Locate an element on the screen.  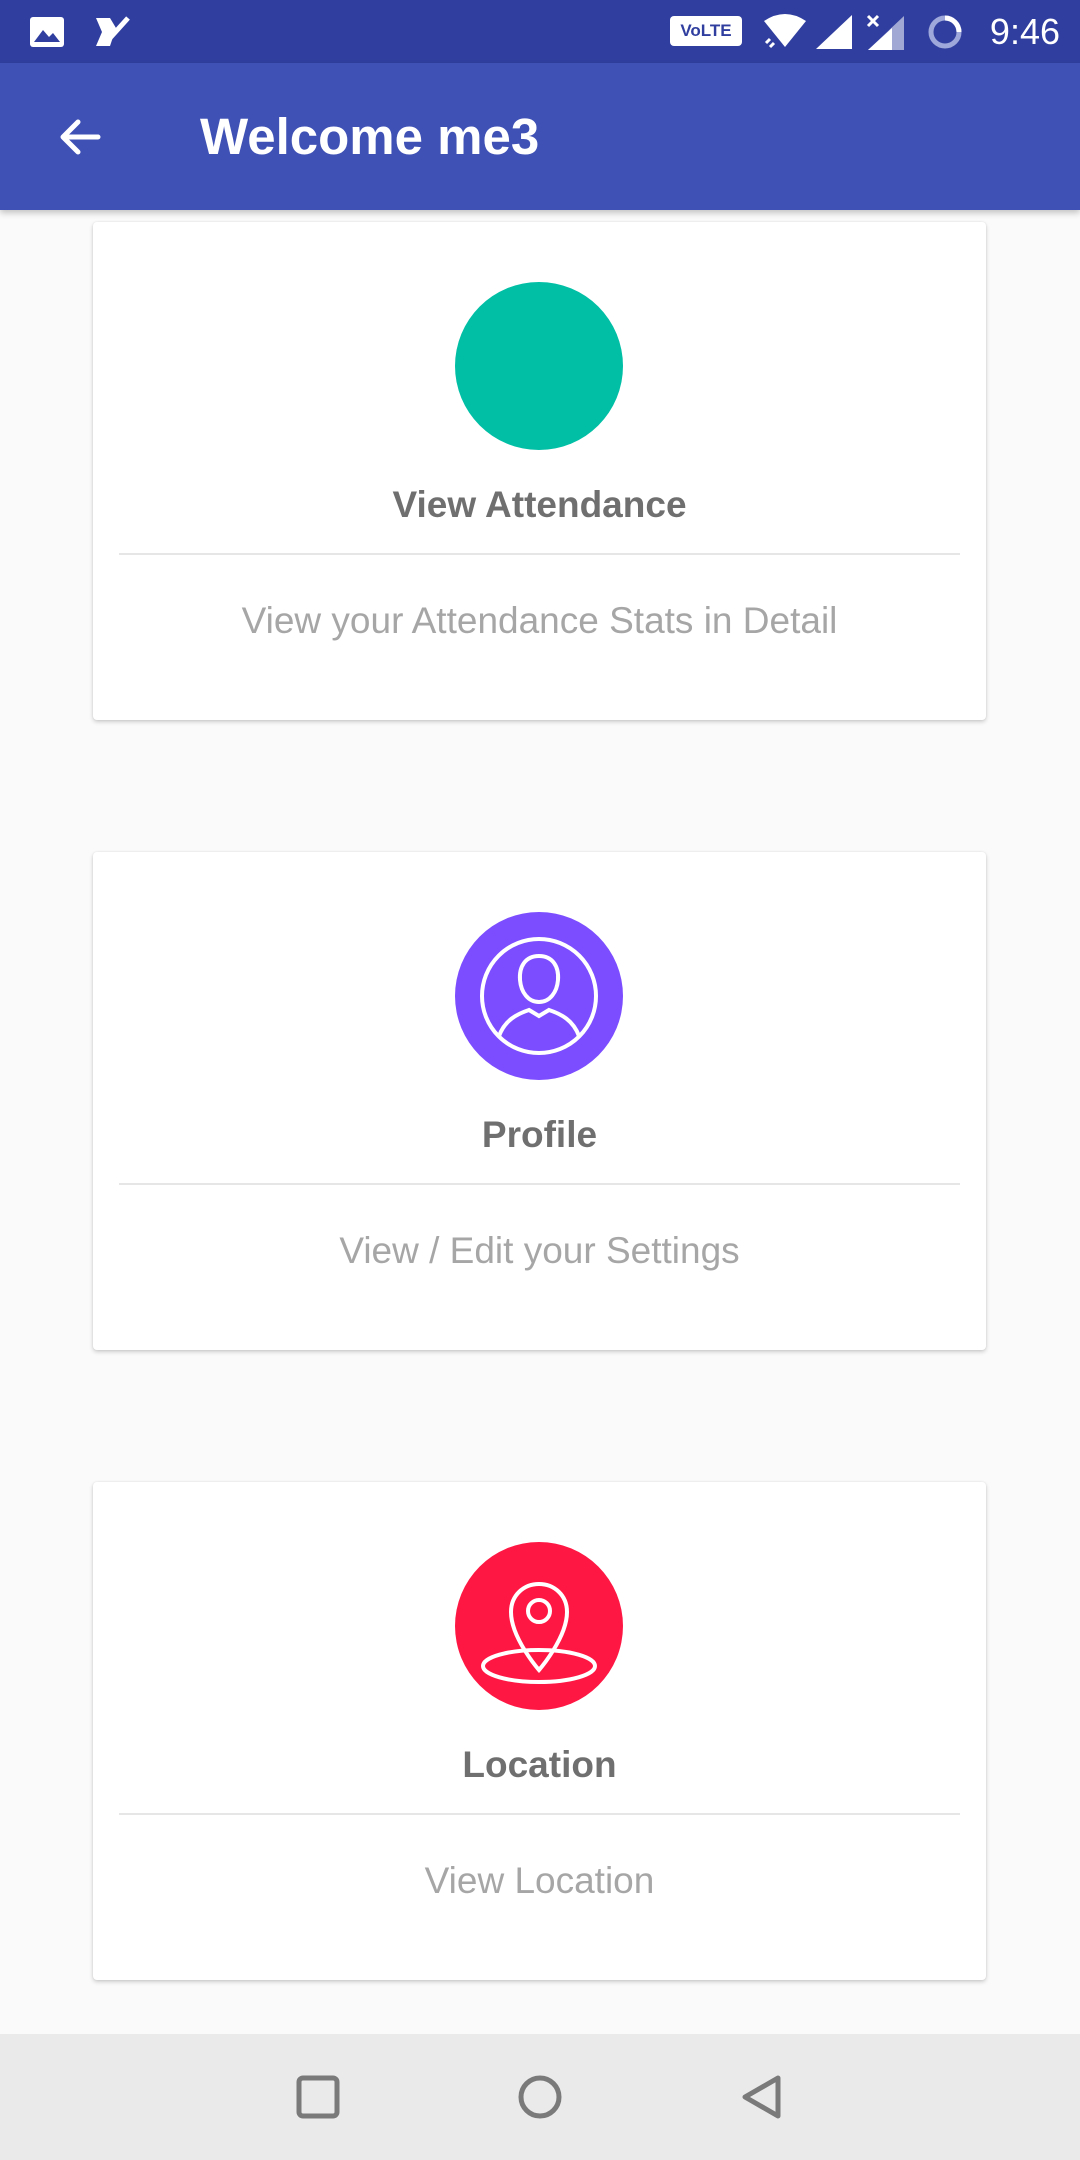
card-title: Profile is located at coordinates (539, 1134).